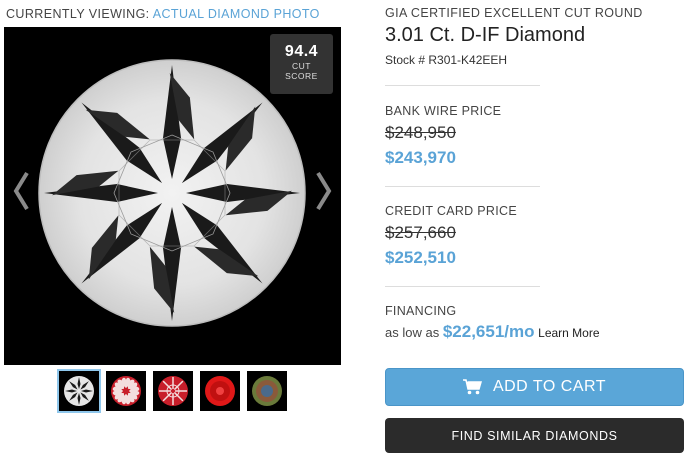 This screenshot has height=458, width=688. Describe the element at coordinates (301, 76) in the screenshot. I see `cut-score-label-2: SCORE` at that location.